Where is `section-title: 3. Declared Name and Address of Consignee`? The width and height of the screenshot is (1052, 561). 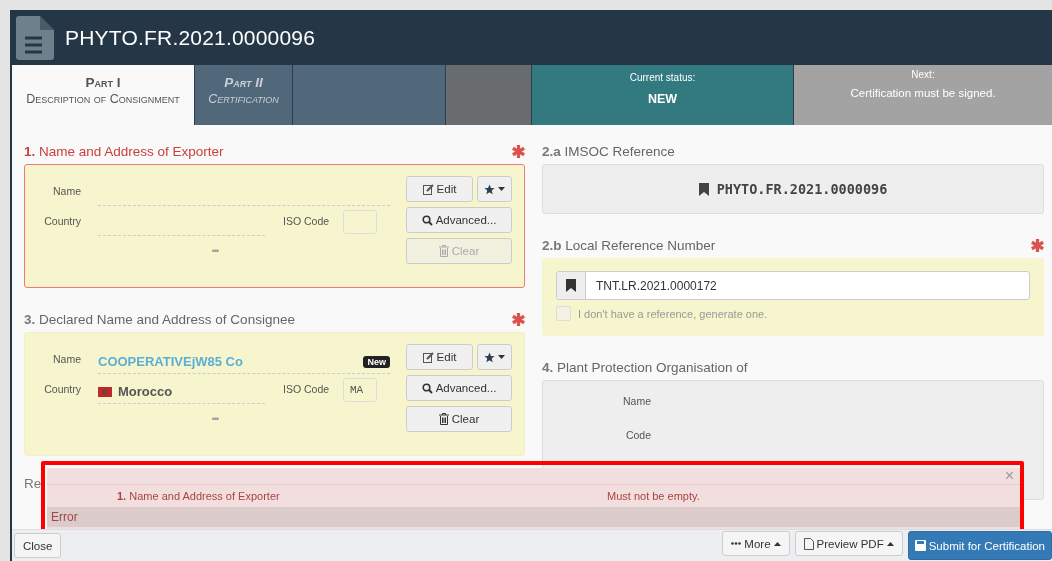
section-title: 3. Declared Name and Address of Consignee is located at coordinates (159, 319).